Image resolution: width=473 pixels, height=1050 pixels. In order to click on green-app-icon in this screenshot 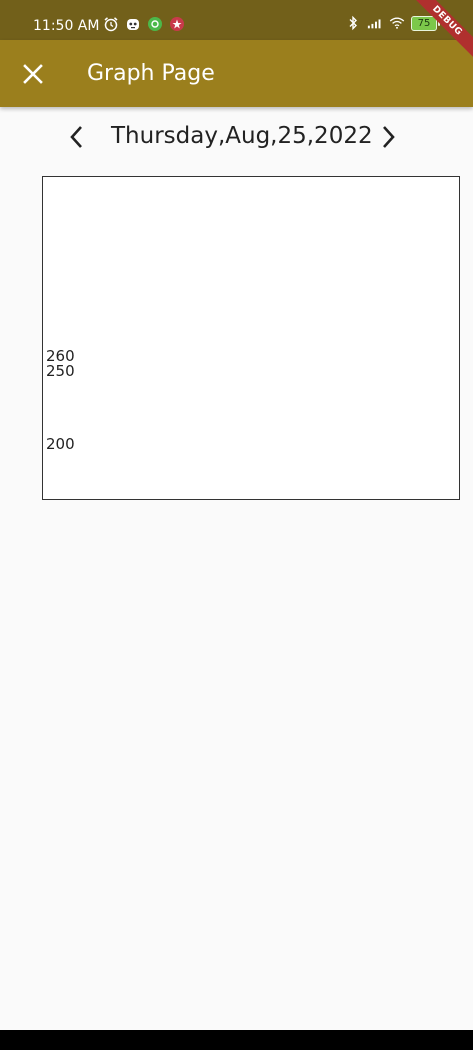, I will do `click(155, 24)`.